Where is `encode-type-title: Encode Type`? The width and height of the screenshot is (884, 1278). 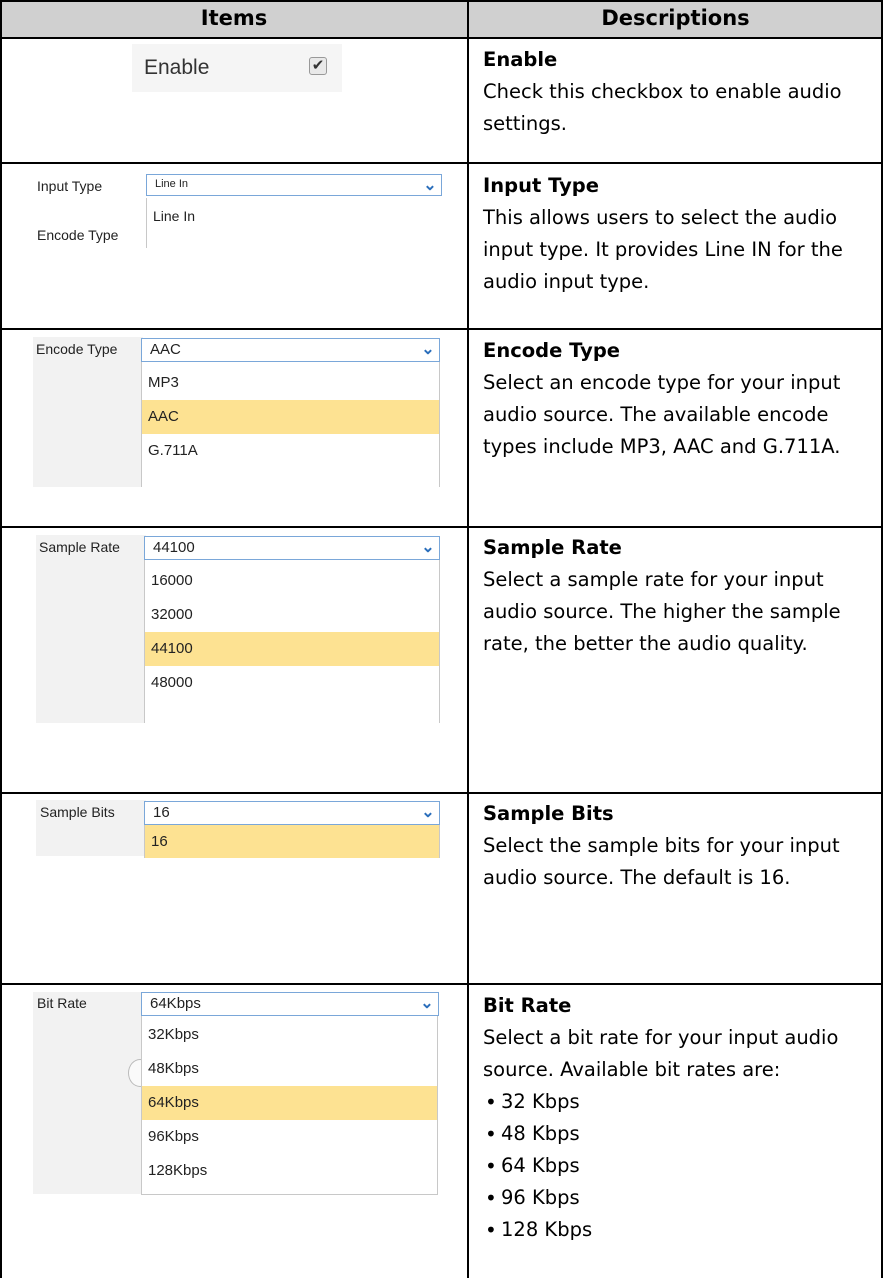 encode-type-title: Encode Type is located at coordinates (552, 350).